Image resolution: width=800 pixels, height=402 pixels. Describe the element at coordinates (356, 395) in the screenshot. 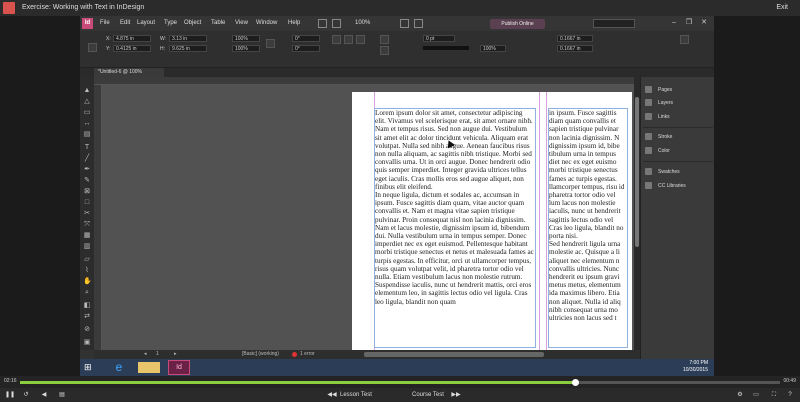

I see `lesson-test-button: Lesson Test` at that location.